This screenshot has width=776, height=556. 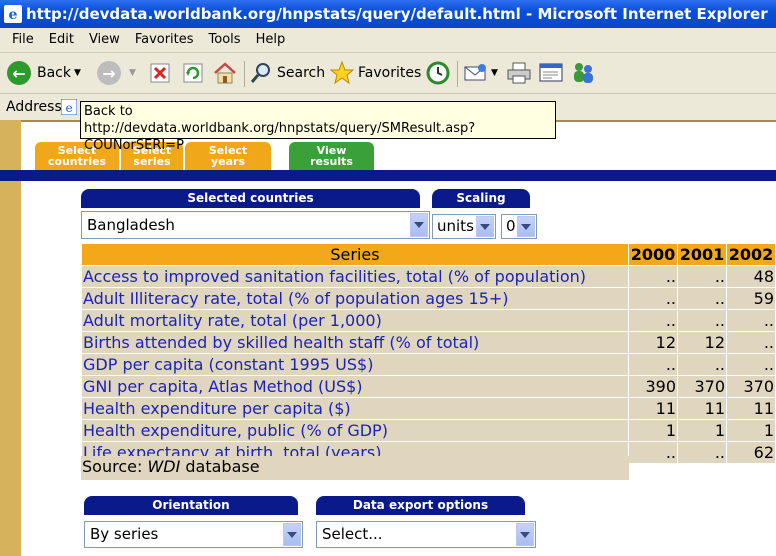 I want to click on mail-dropdown-icon: ▼, so click(x=494, y=73).